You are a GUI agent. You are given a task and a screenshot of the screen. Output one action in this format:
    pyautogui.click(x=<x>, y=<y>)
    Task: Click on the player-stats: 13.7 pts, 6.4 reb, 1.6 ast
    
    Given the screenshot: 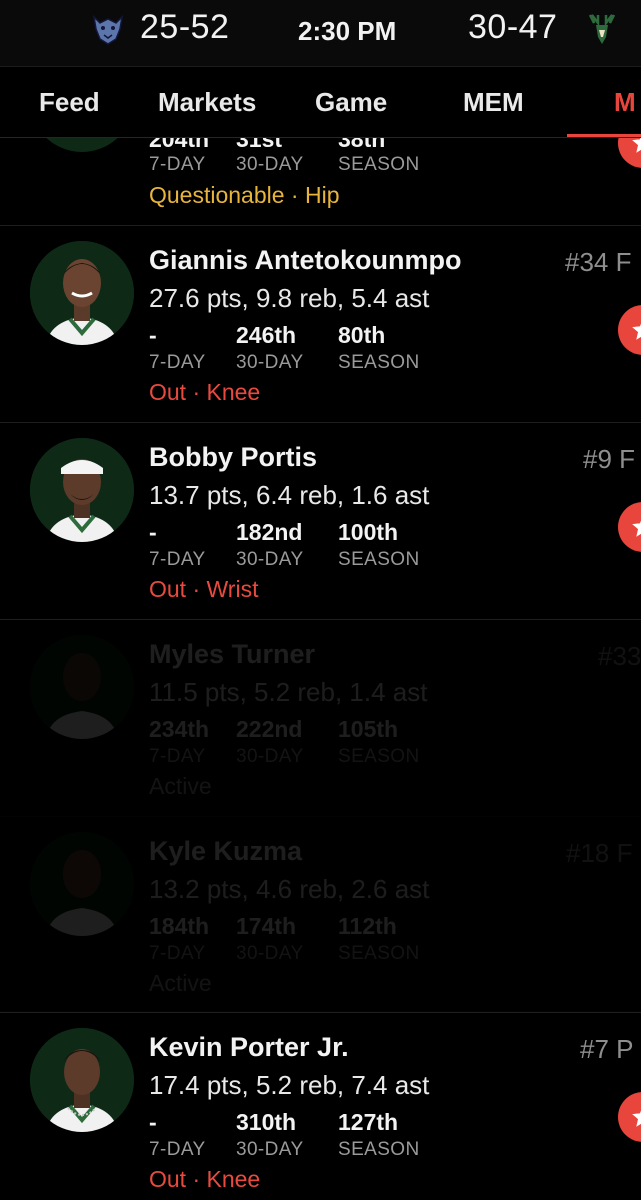 What is the action you would take?
    pyautogui.click(x=289, y=495)
    